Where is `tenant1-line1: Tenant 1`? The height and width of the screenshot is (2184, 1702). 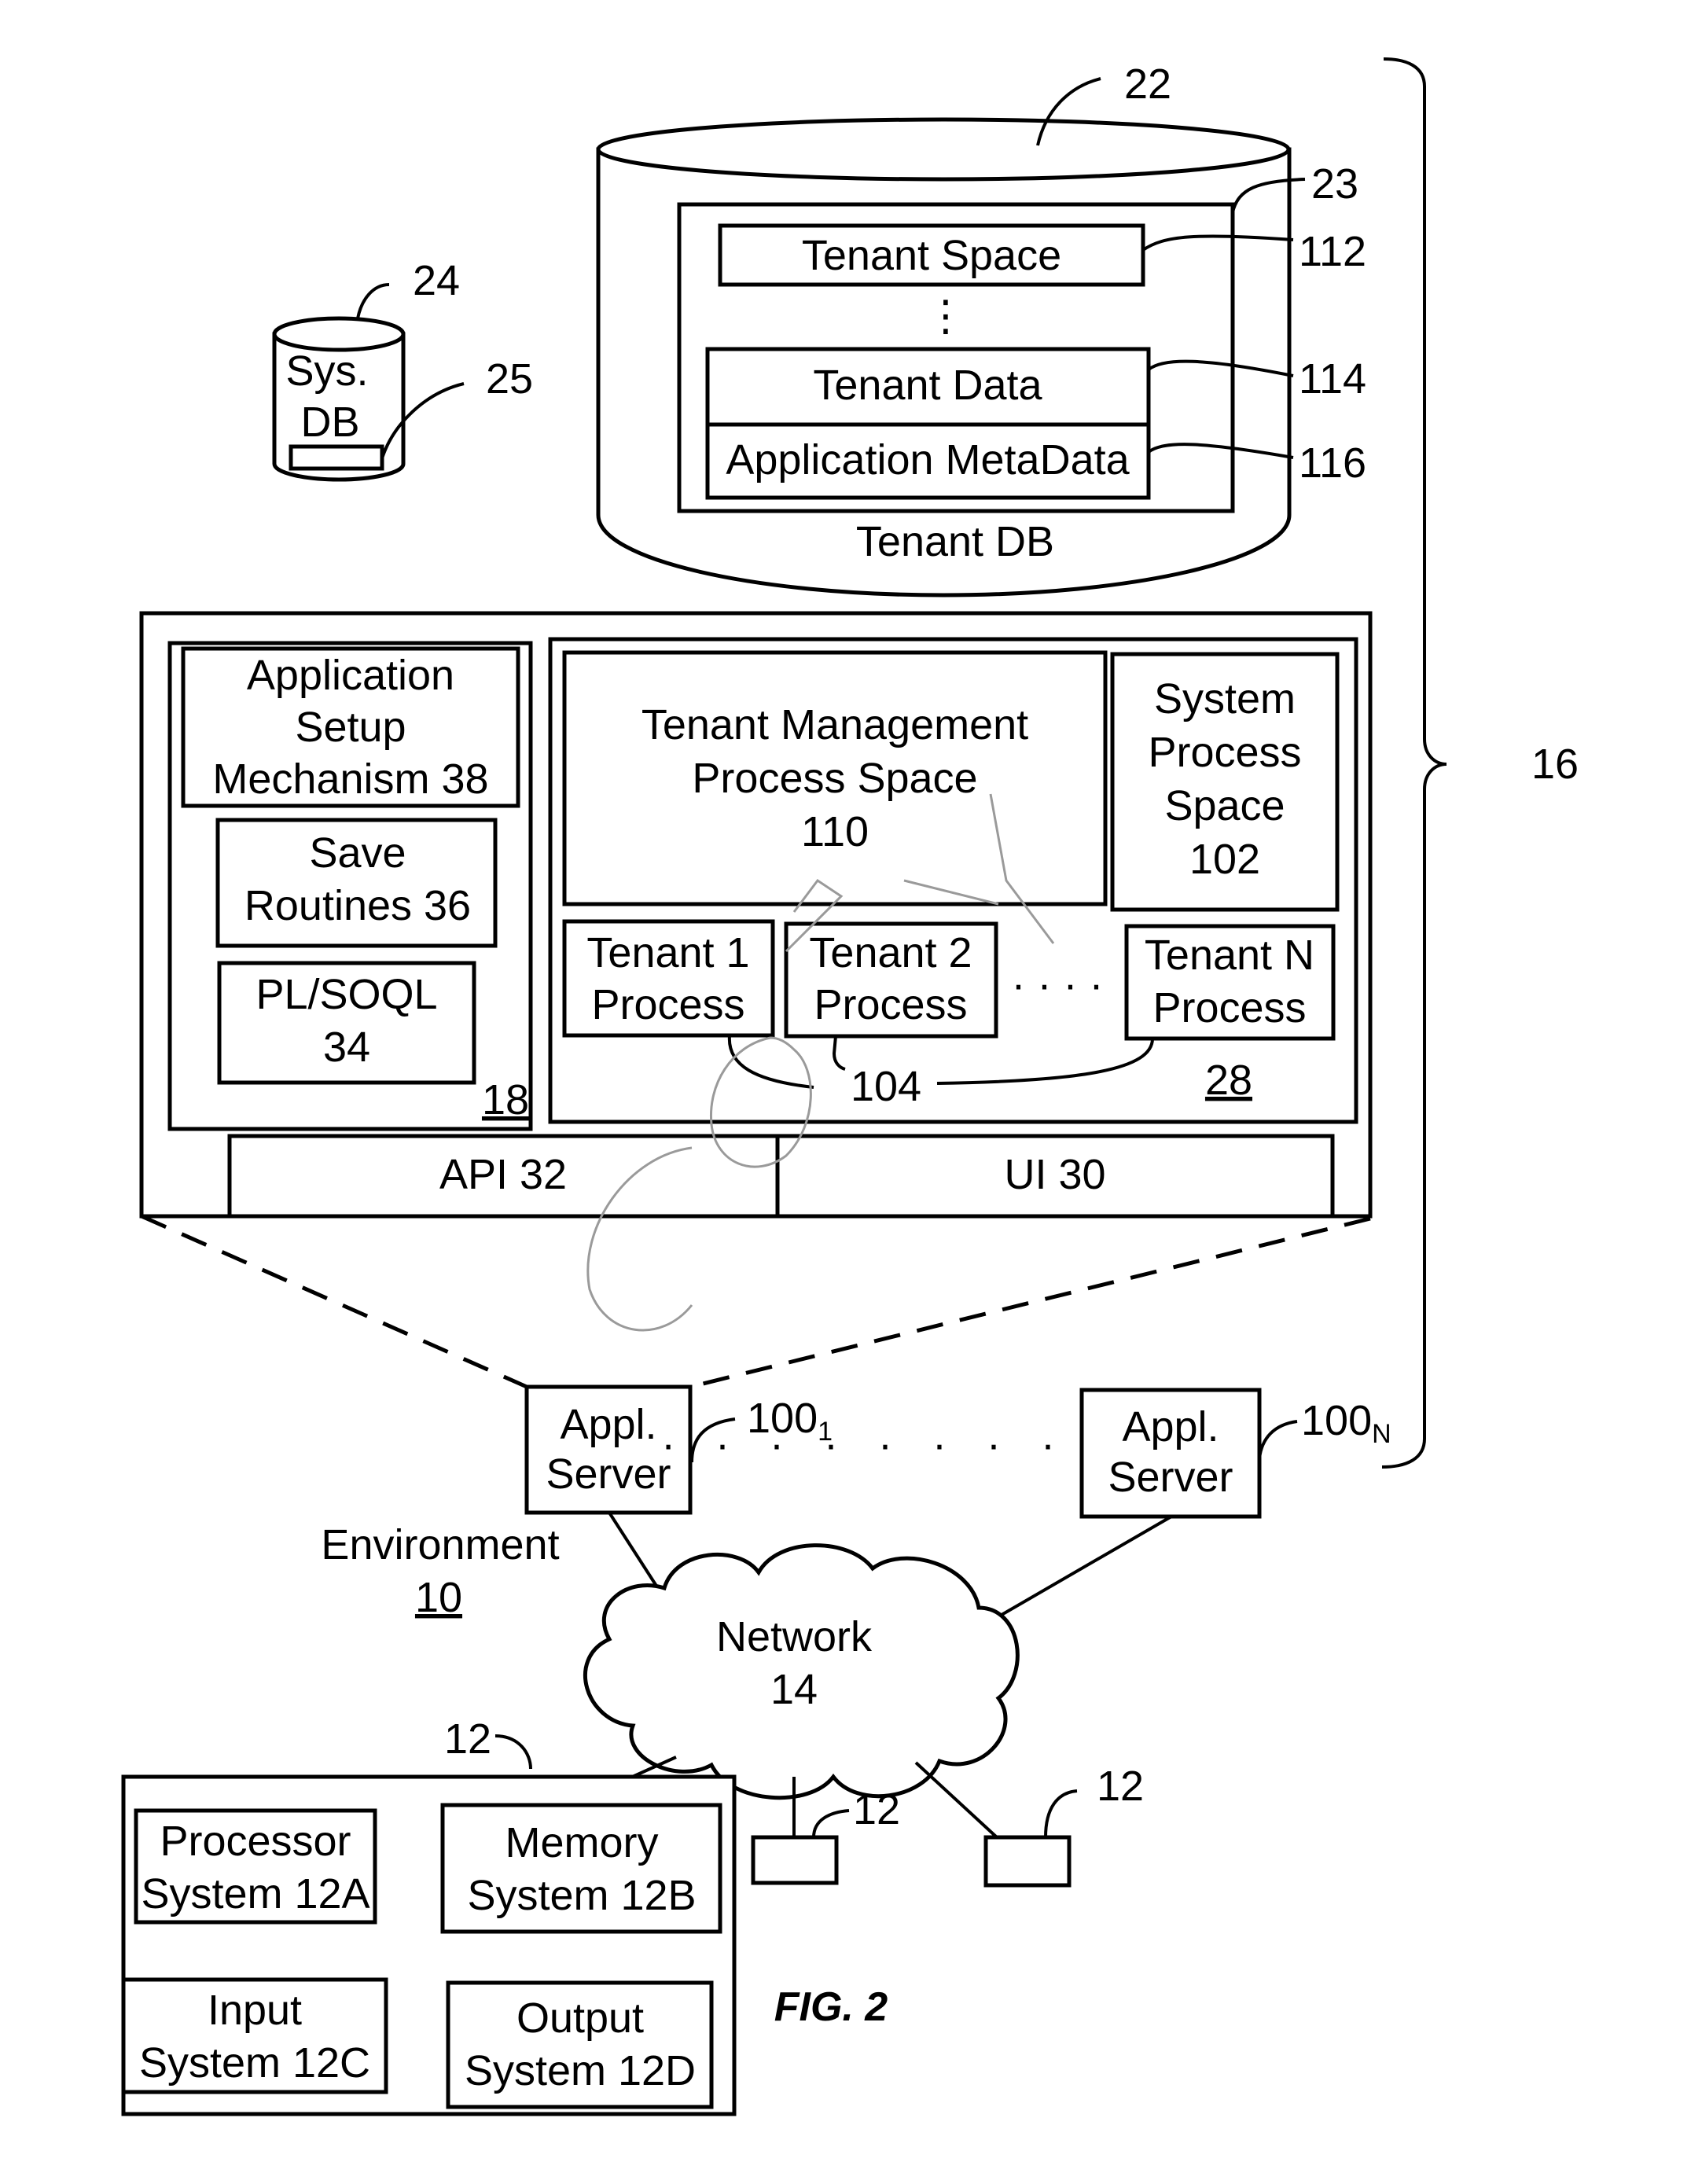
tenant1-line1: Tenant 1 is located at coordinates (667, 952).